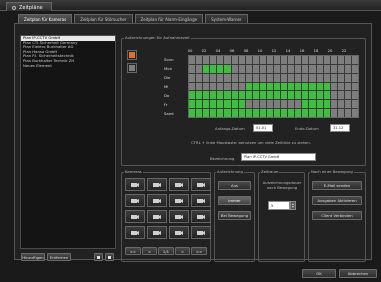 The image size is (381, 282). What do you see at coordinates (169, 18) in the screenshot?
I see `tab-alarm-inputs: Zeitplan für Alarm-Eingänge` at bounding box center [169, 18].